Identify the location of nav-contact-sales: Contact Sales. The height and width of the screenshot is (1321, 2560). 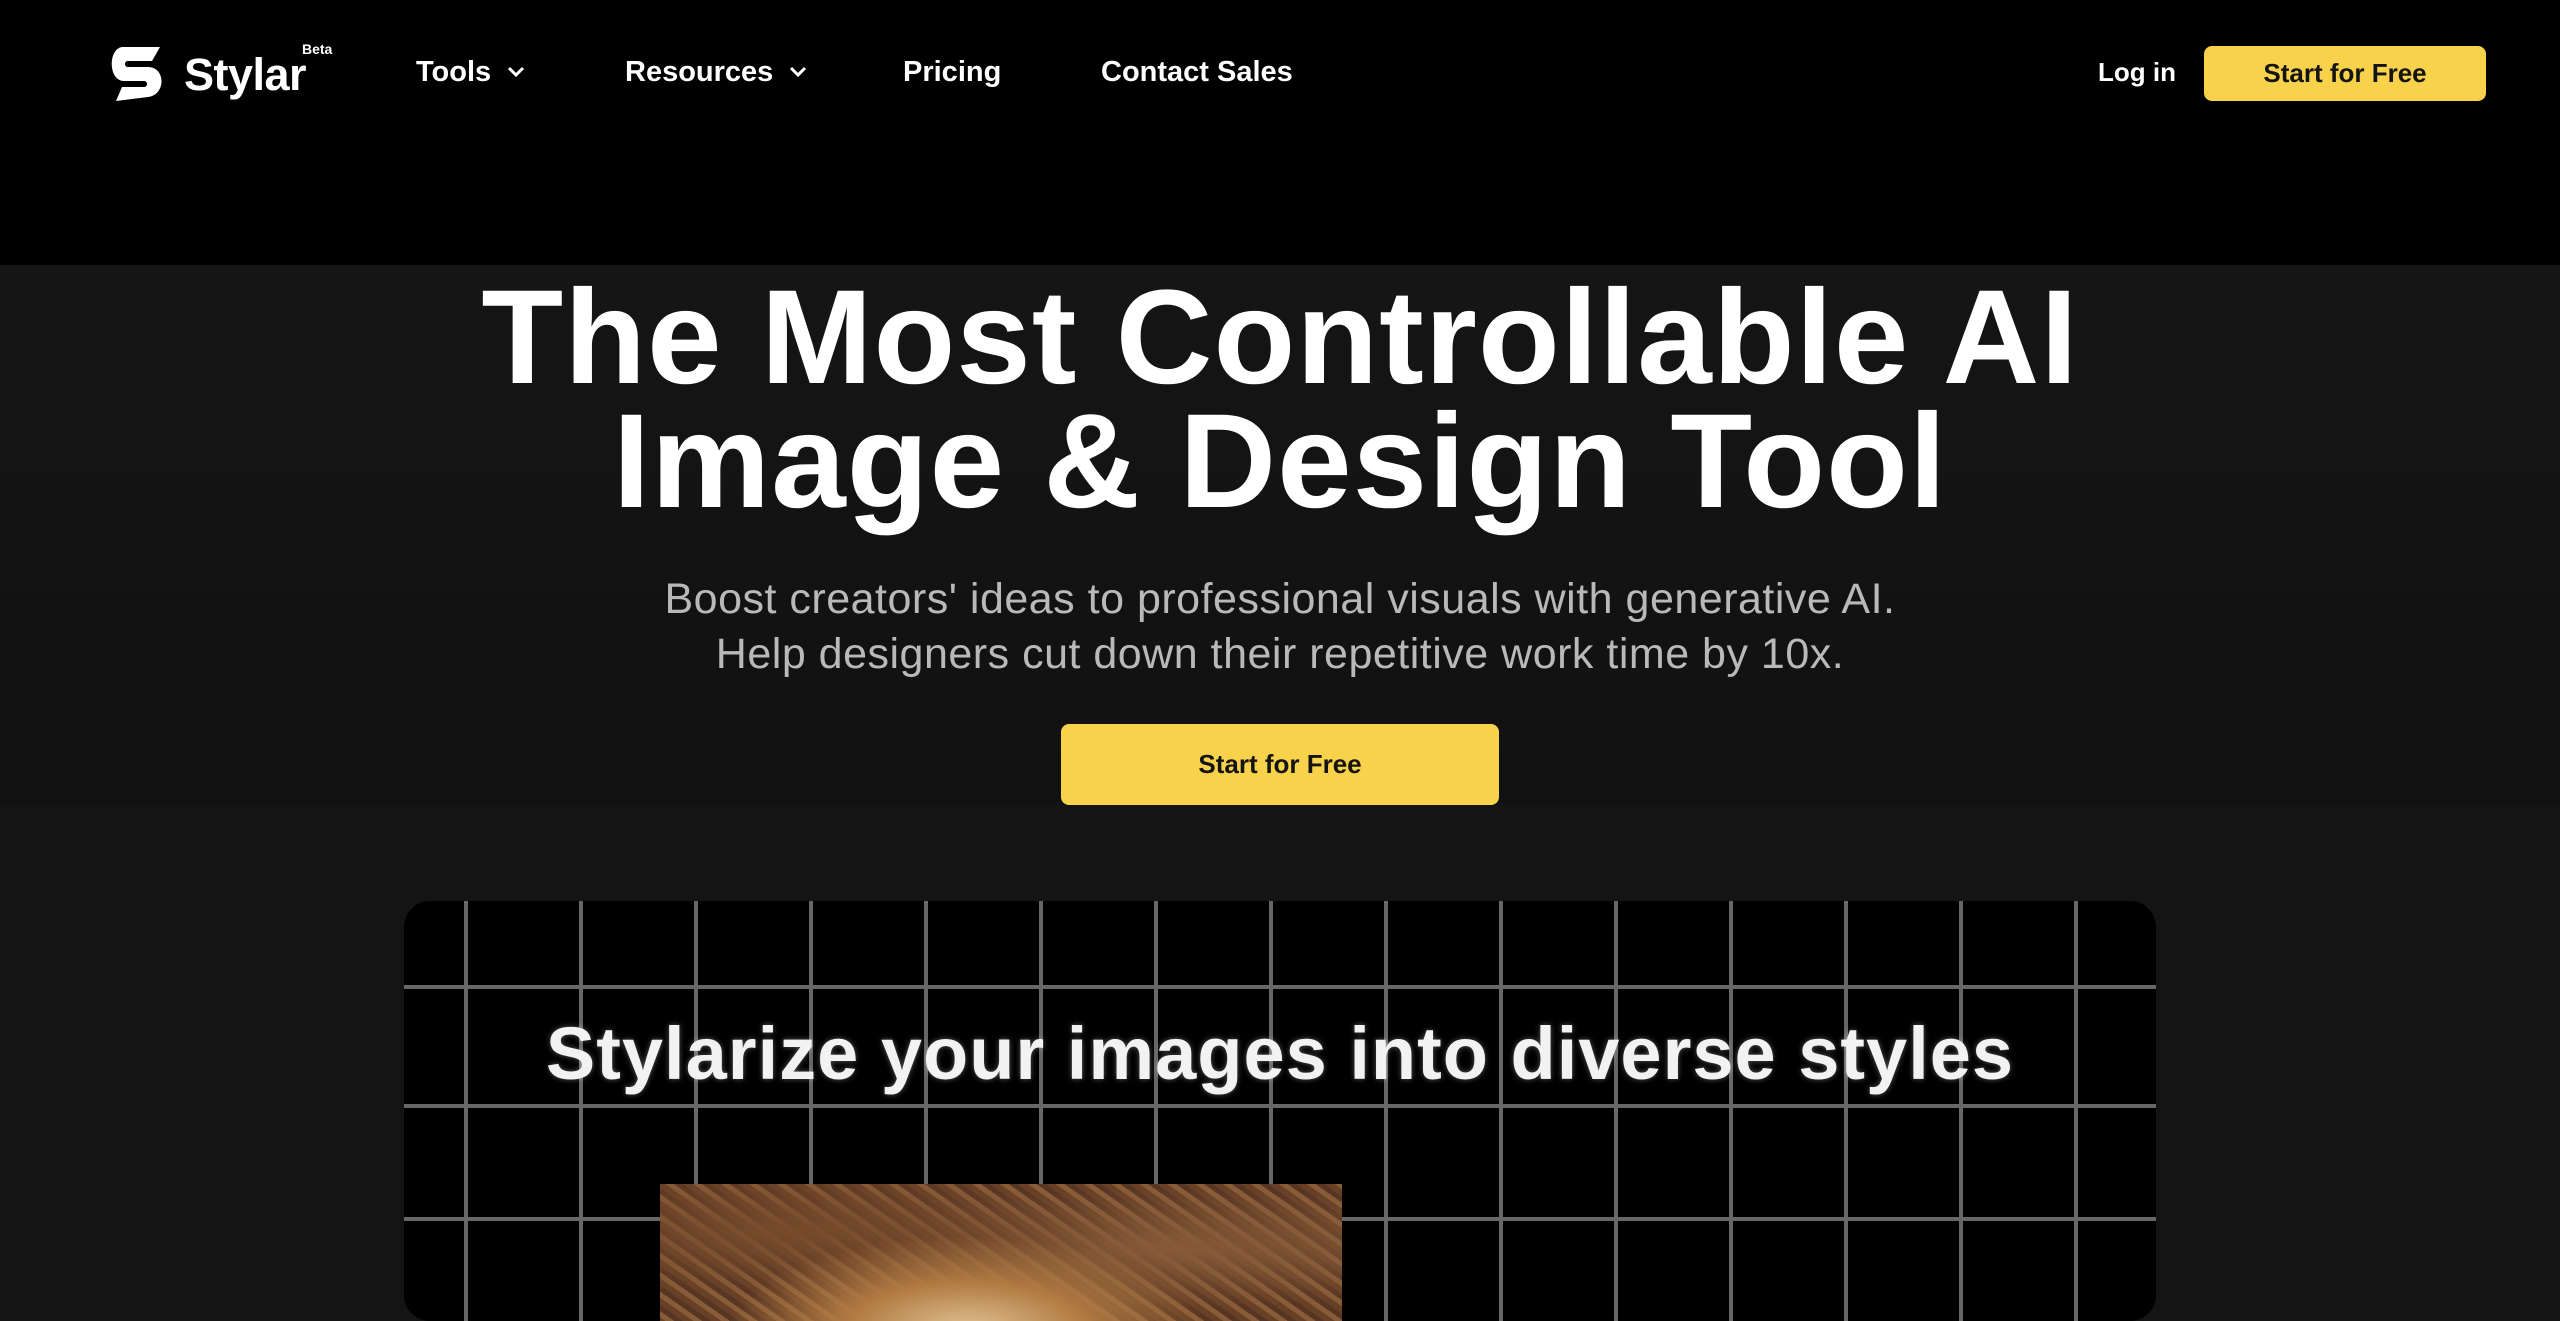
(1197, 72).